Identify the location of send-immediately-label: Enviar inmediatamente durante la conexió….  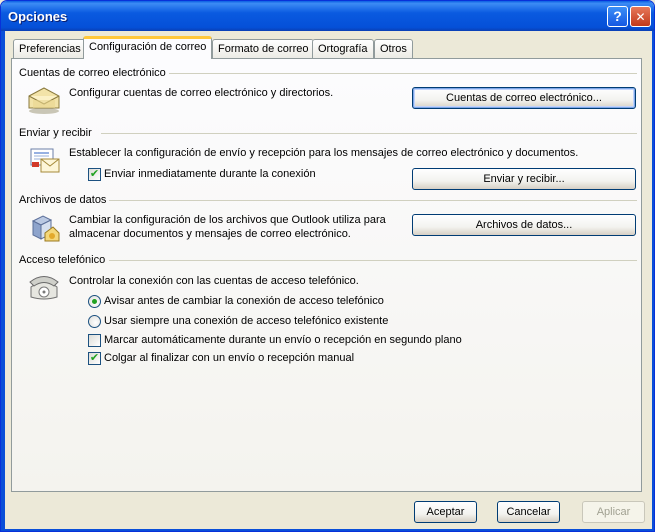
(210, 174).